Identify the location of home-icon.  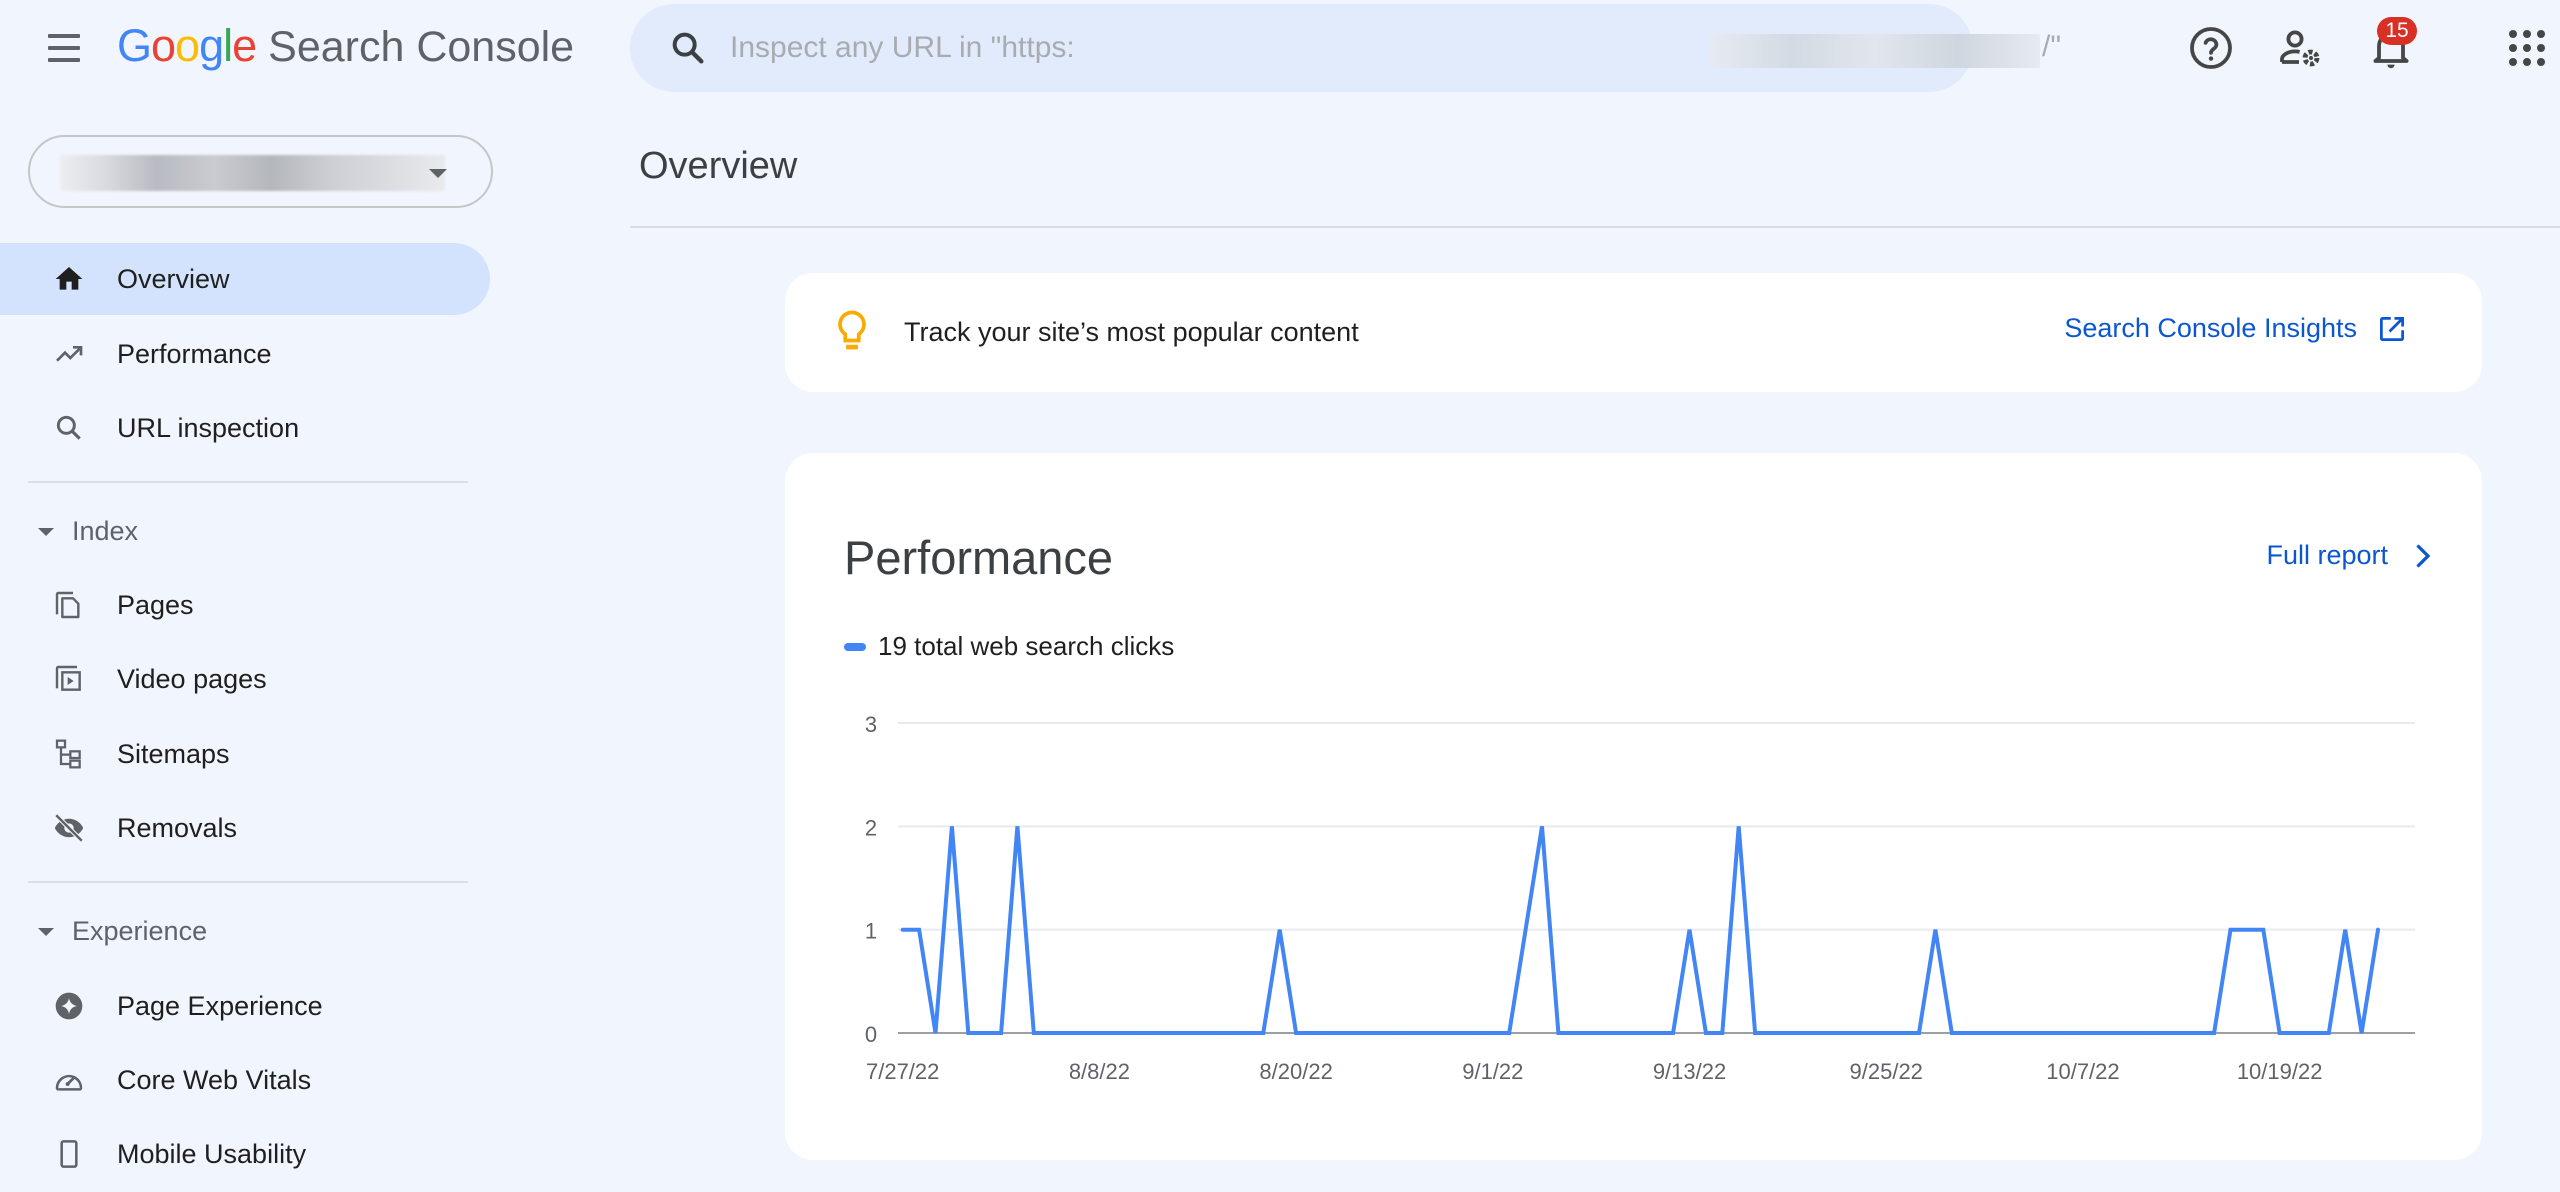
(69, 279).